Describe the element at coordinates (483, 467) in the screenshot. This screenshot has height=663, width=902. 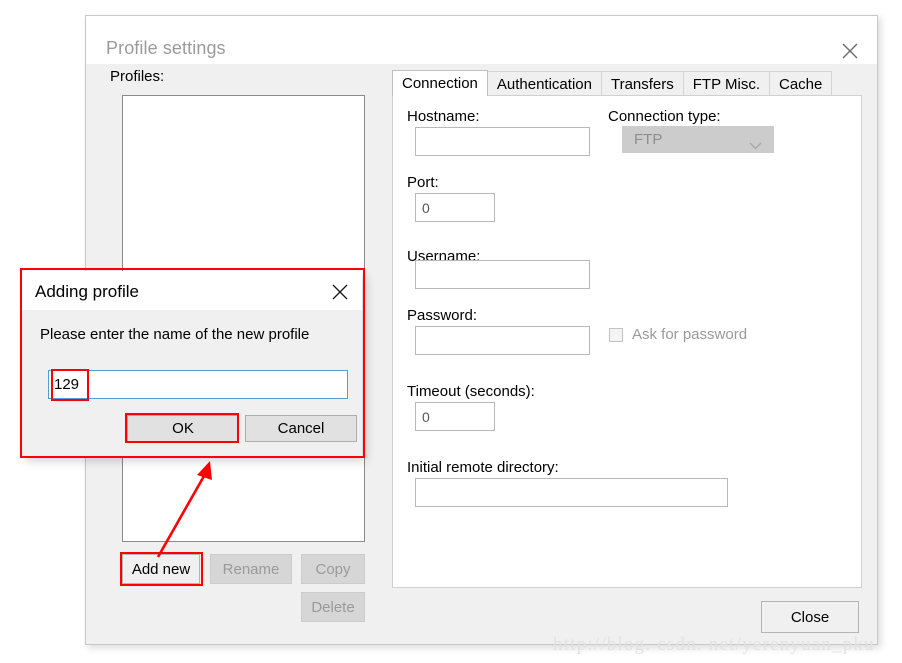
I see `initial-remote-directory-label: Initial remote directory:` at that location.